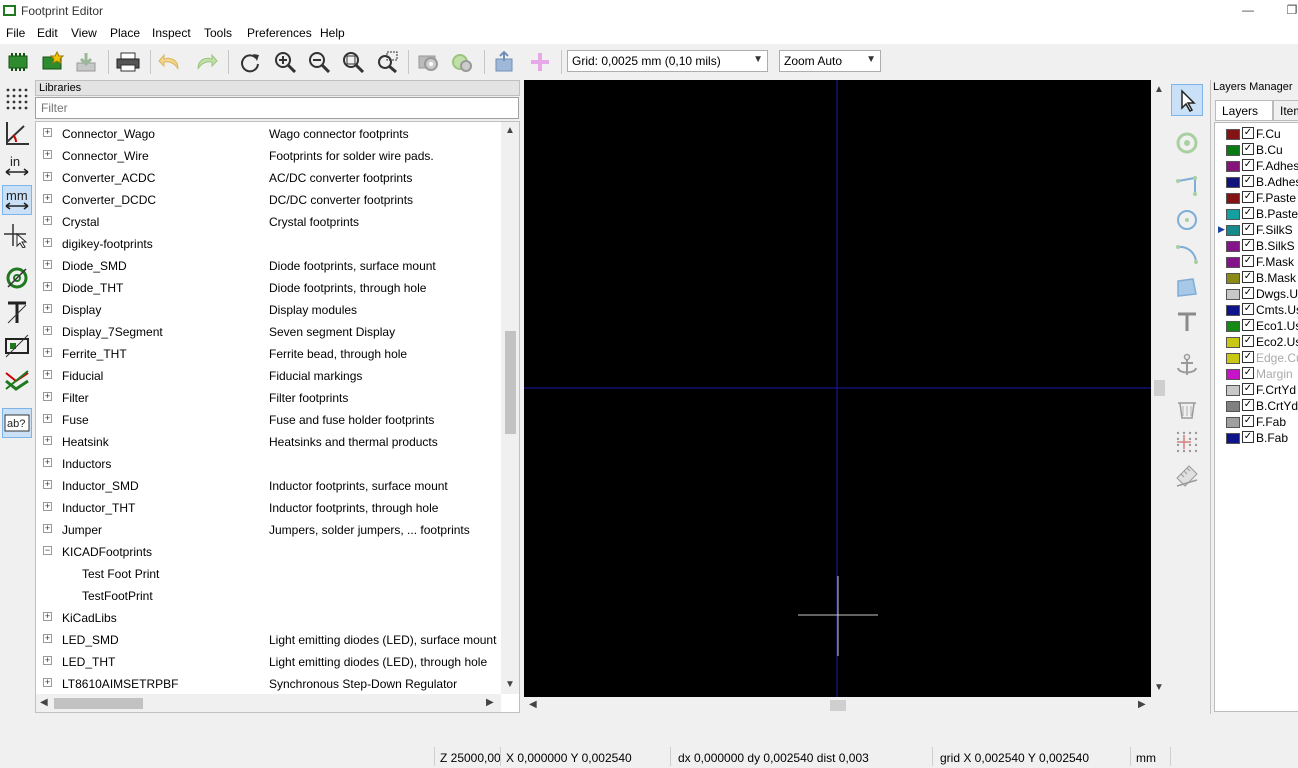  I want to click on layer-row: ✓ B.CrtYd, so click(1256, 406).